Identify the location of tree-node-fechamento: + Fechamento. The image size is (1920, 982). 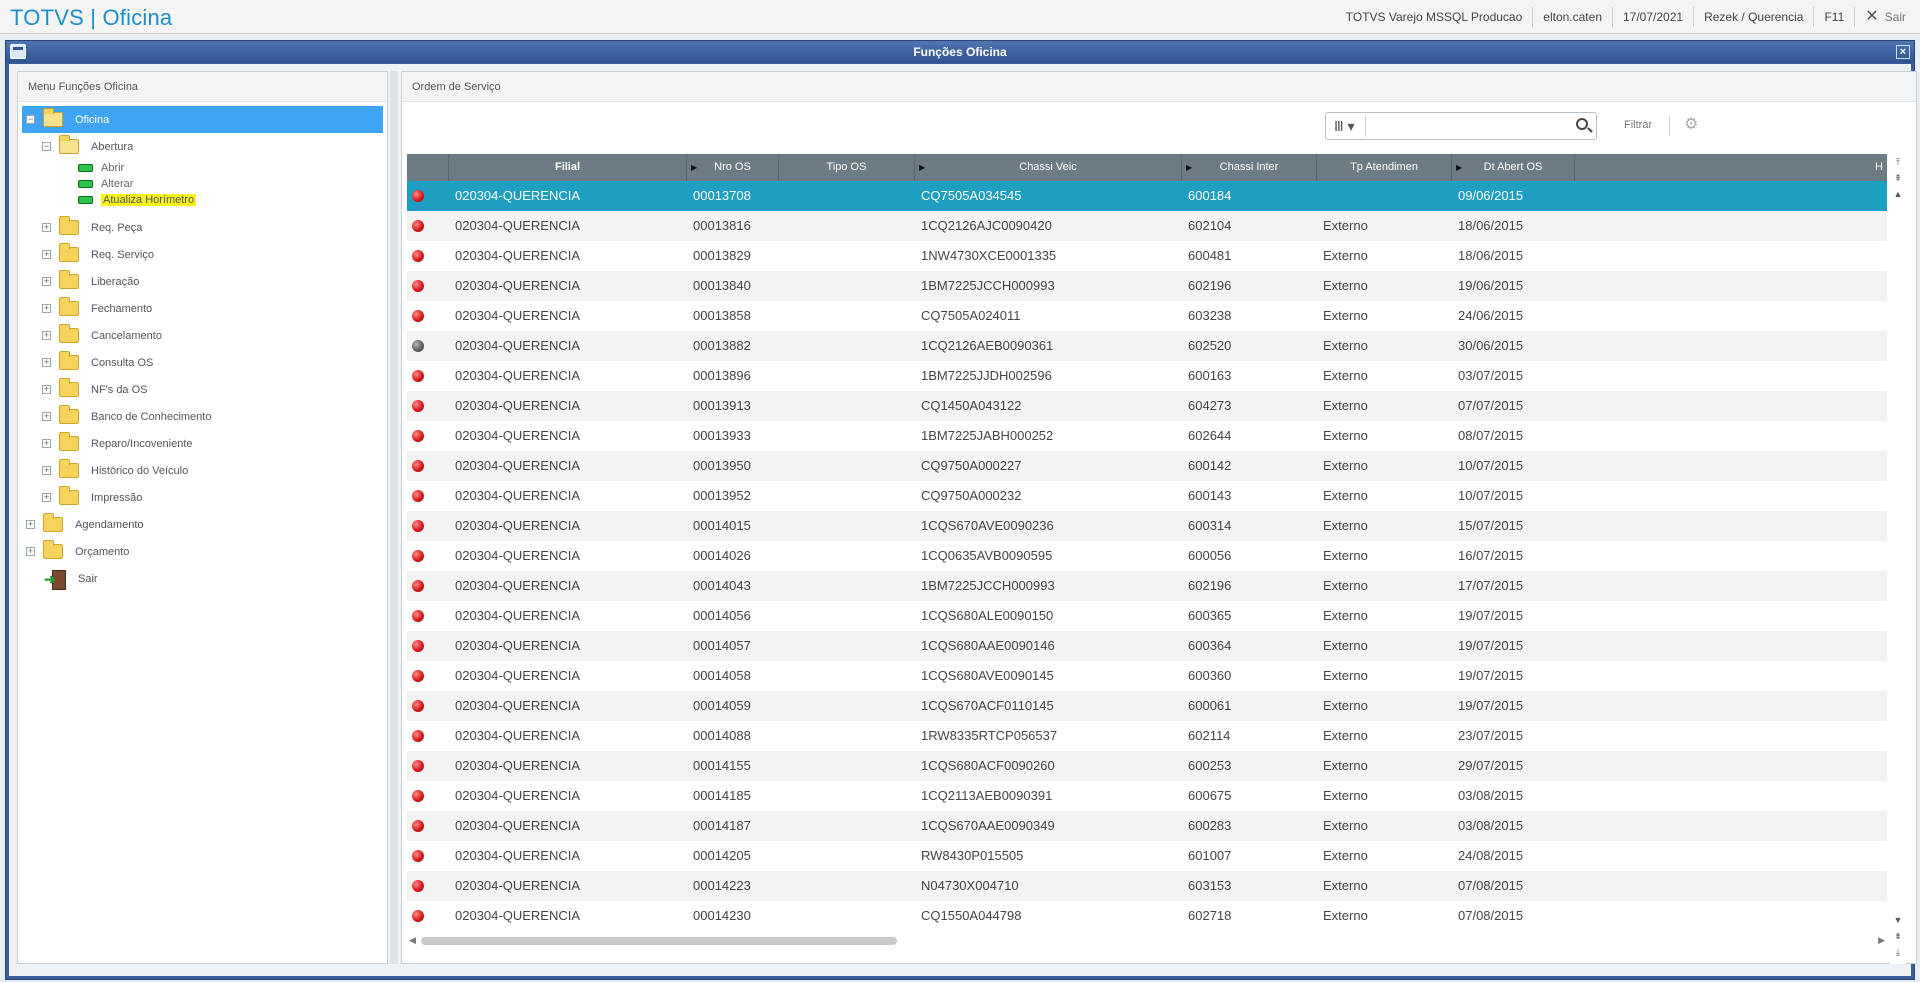
(202, 308).